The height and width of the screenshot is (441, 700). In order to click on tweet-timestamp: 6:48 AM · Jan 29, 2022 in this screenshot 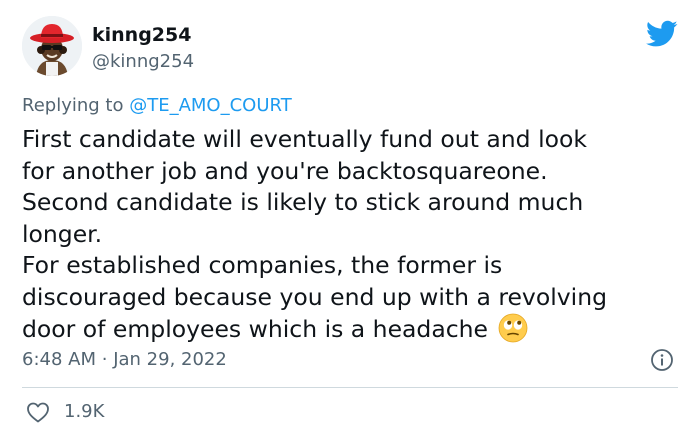, I will do `click(124, 359)`.